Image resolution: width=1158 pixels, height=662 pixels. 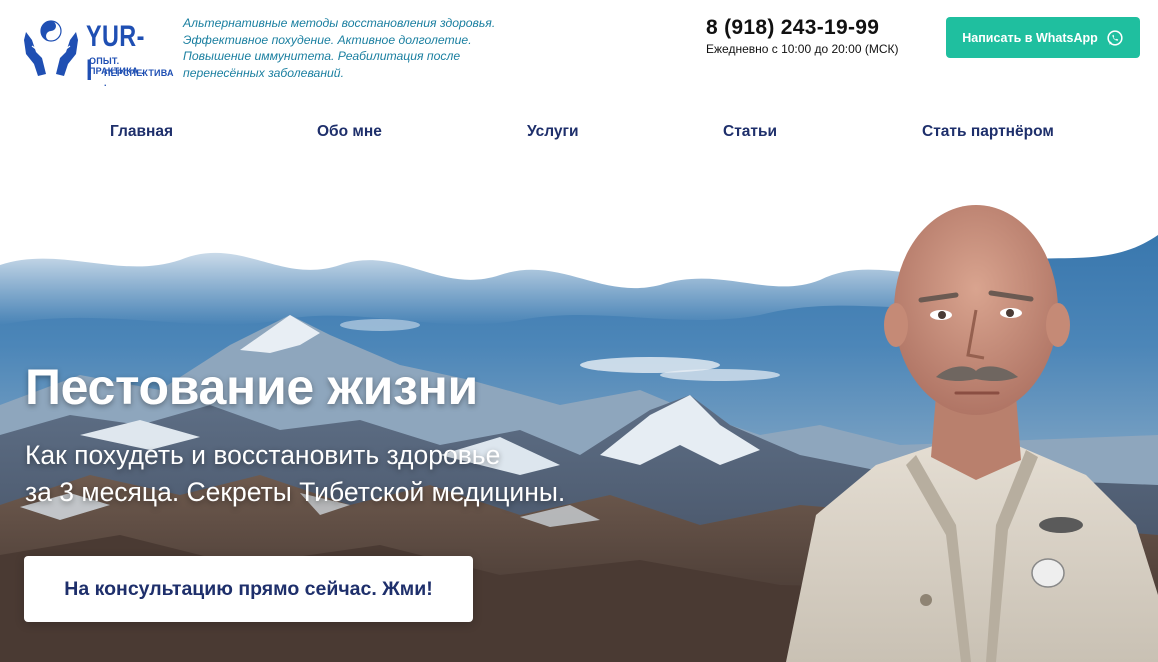 I want to click on yin-yang-hands-icon, so click(x=51, y=48).